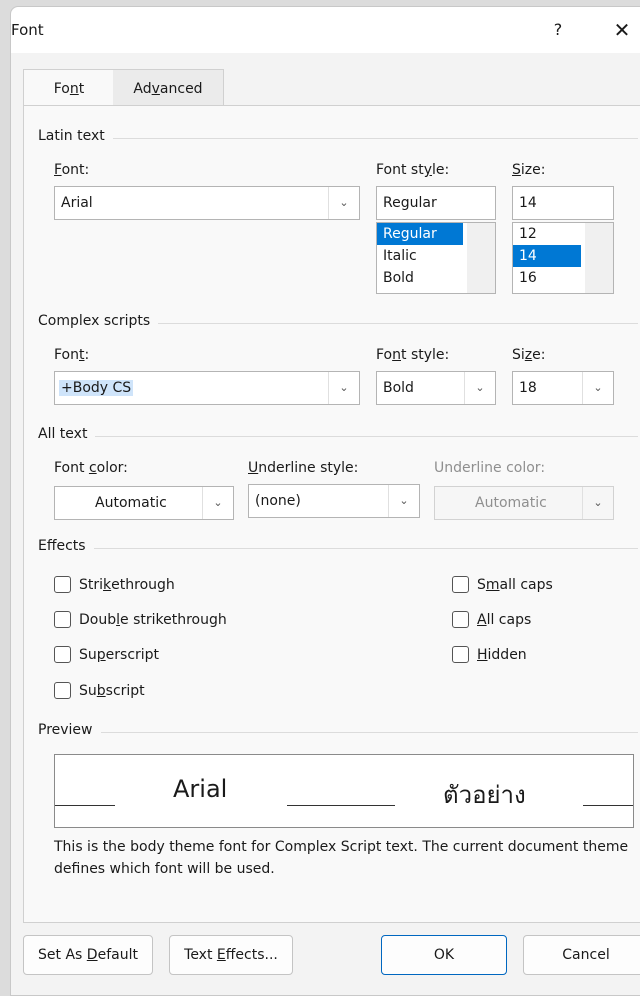  I want to click on hidden-checkbox: Hidden, so click(489, 654).